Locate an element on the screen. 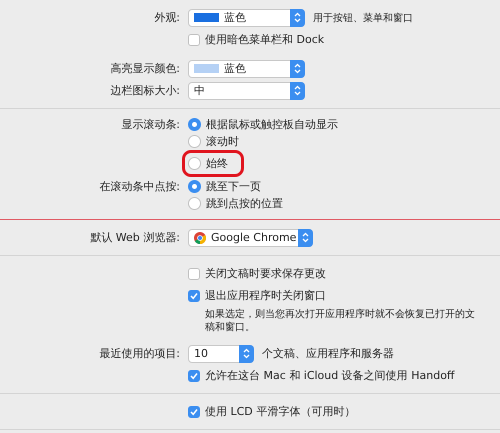 The height and width of the screenshot is (433, 500). setting-hint: 用于按钮、菜单和窗口 is located at coordinates (363, 18).